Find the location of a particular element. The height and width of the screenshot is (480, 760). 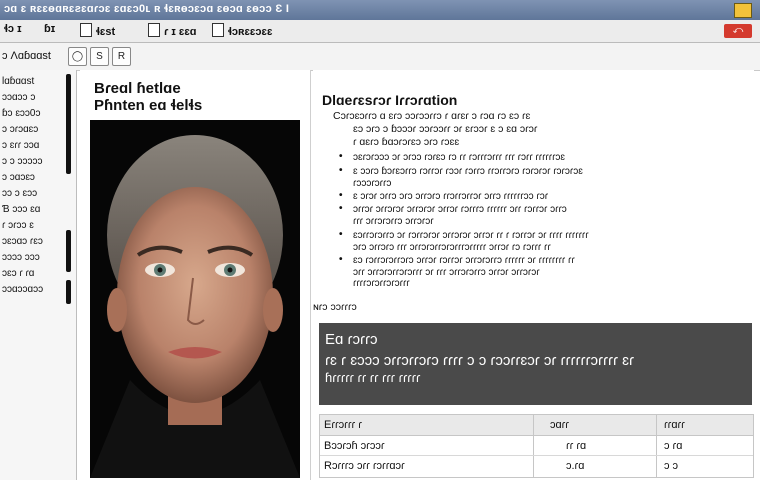

sub-toolbar-label: ɔ Ʌɑɓɑɑst is located at coordinates (26, 56).